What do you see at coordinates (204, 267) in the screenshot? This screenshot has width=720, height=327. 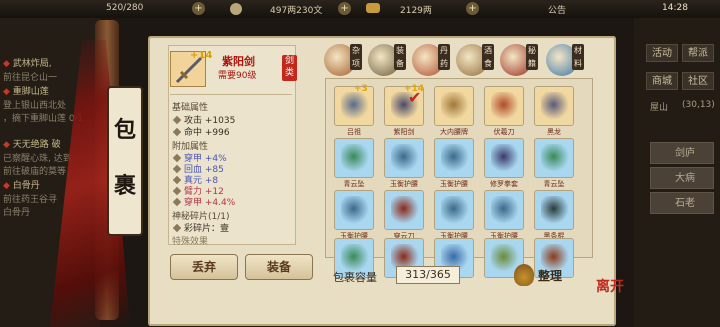 I see `discard-button: 丢弃` at bounding box center [204, 267].